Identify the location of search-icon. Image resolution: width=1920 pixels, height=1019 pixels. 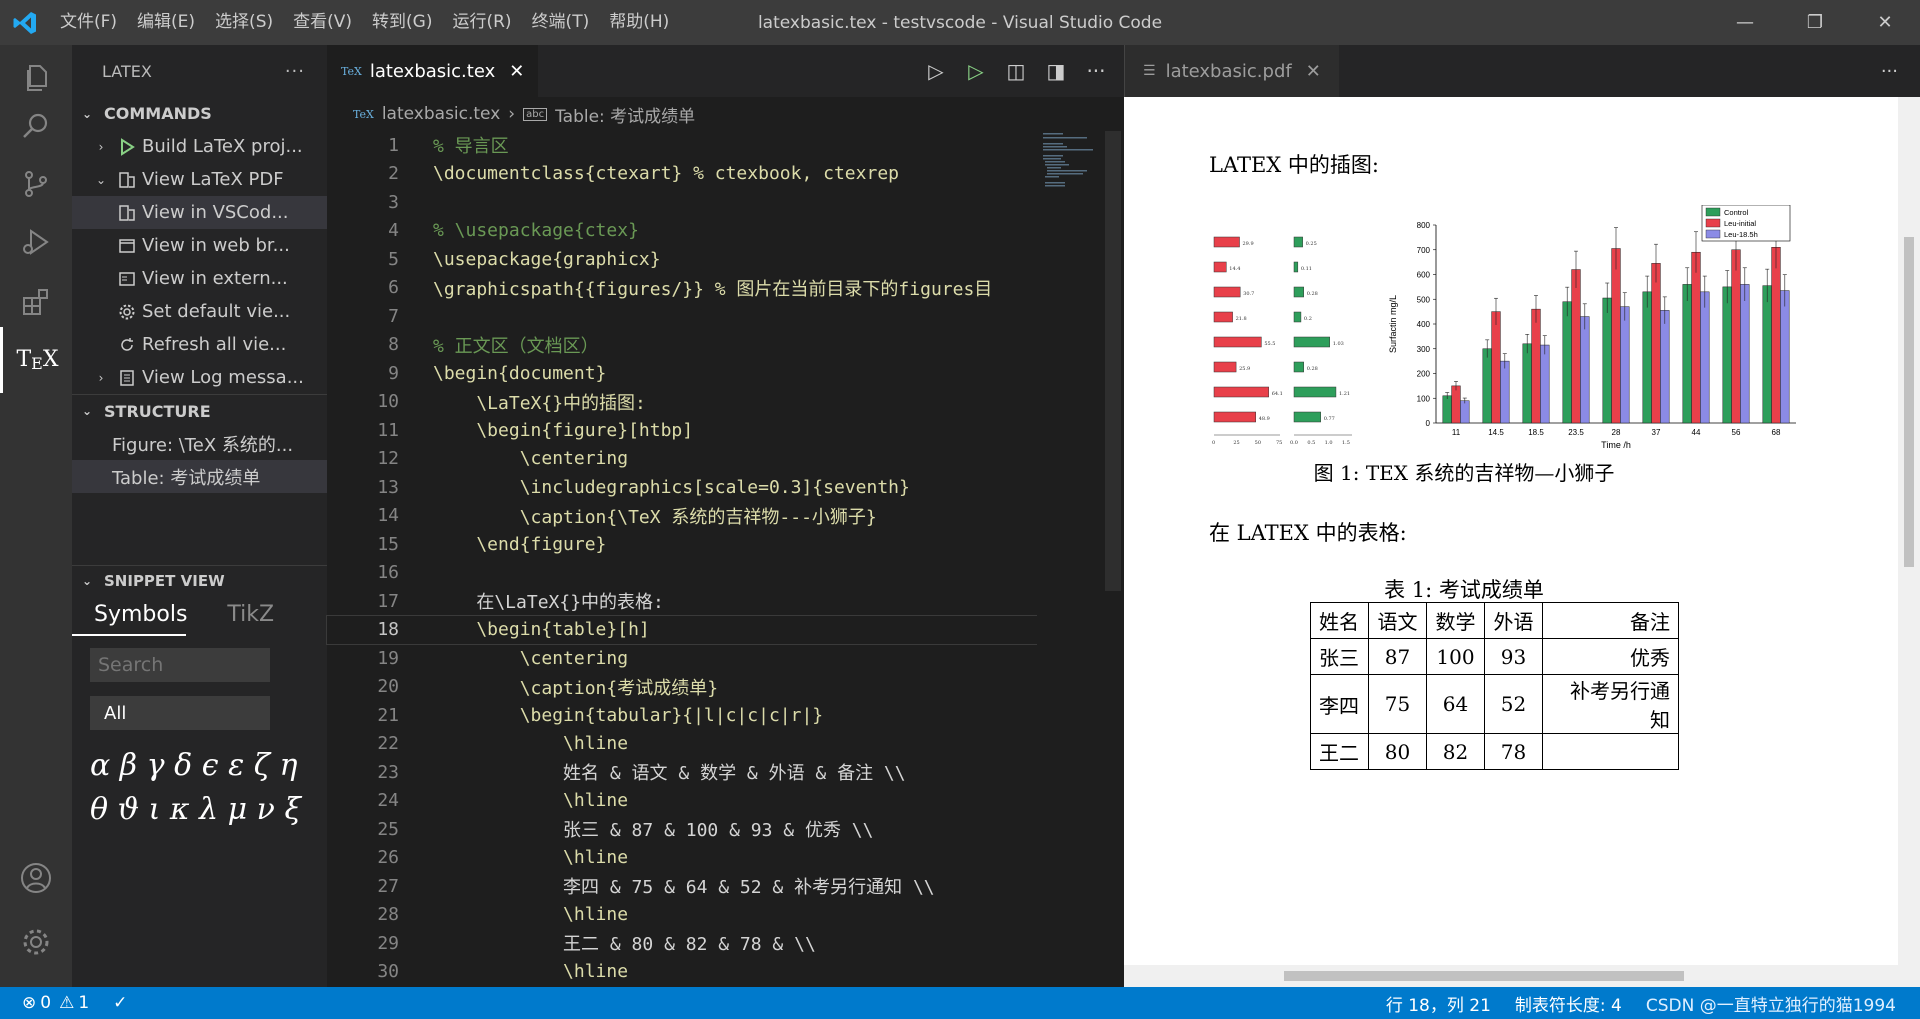
(36, 126).